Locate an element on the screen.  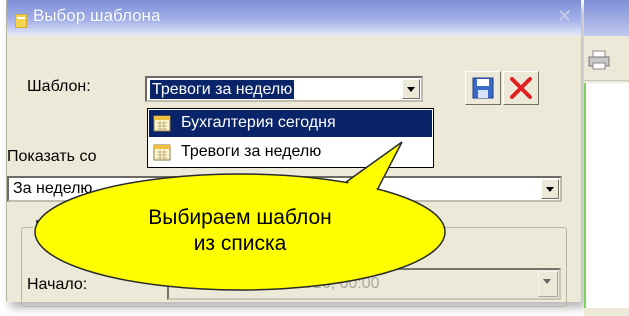
start-label: Начало: is located at coordinates (57, 284).